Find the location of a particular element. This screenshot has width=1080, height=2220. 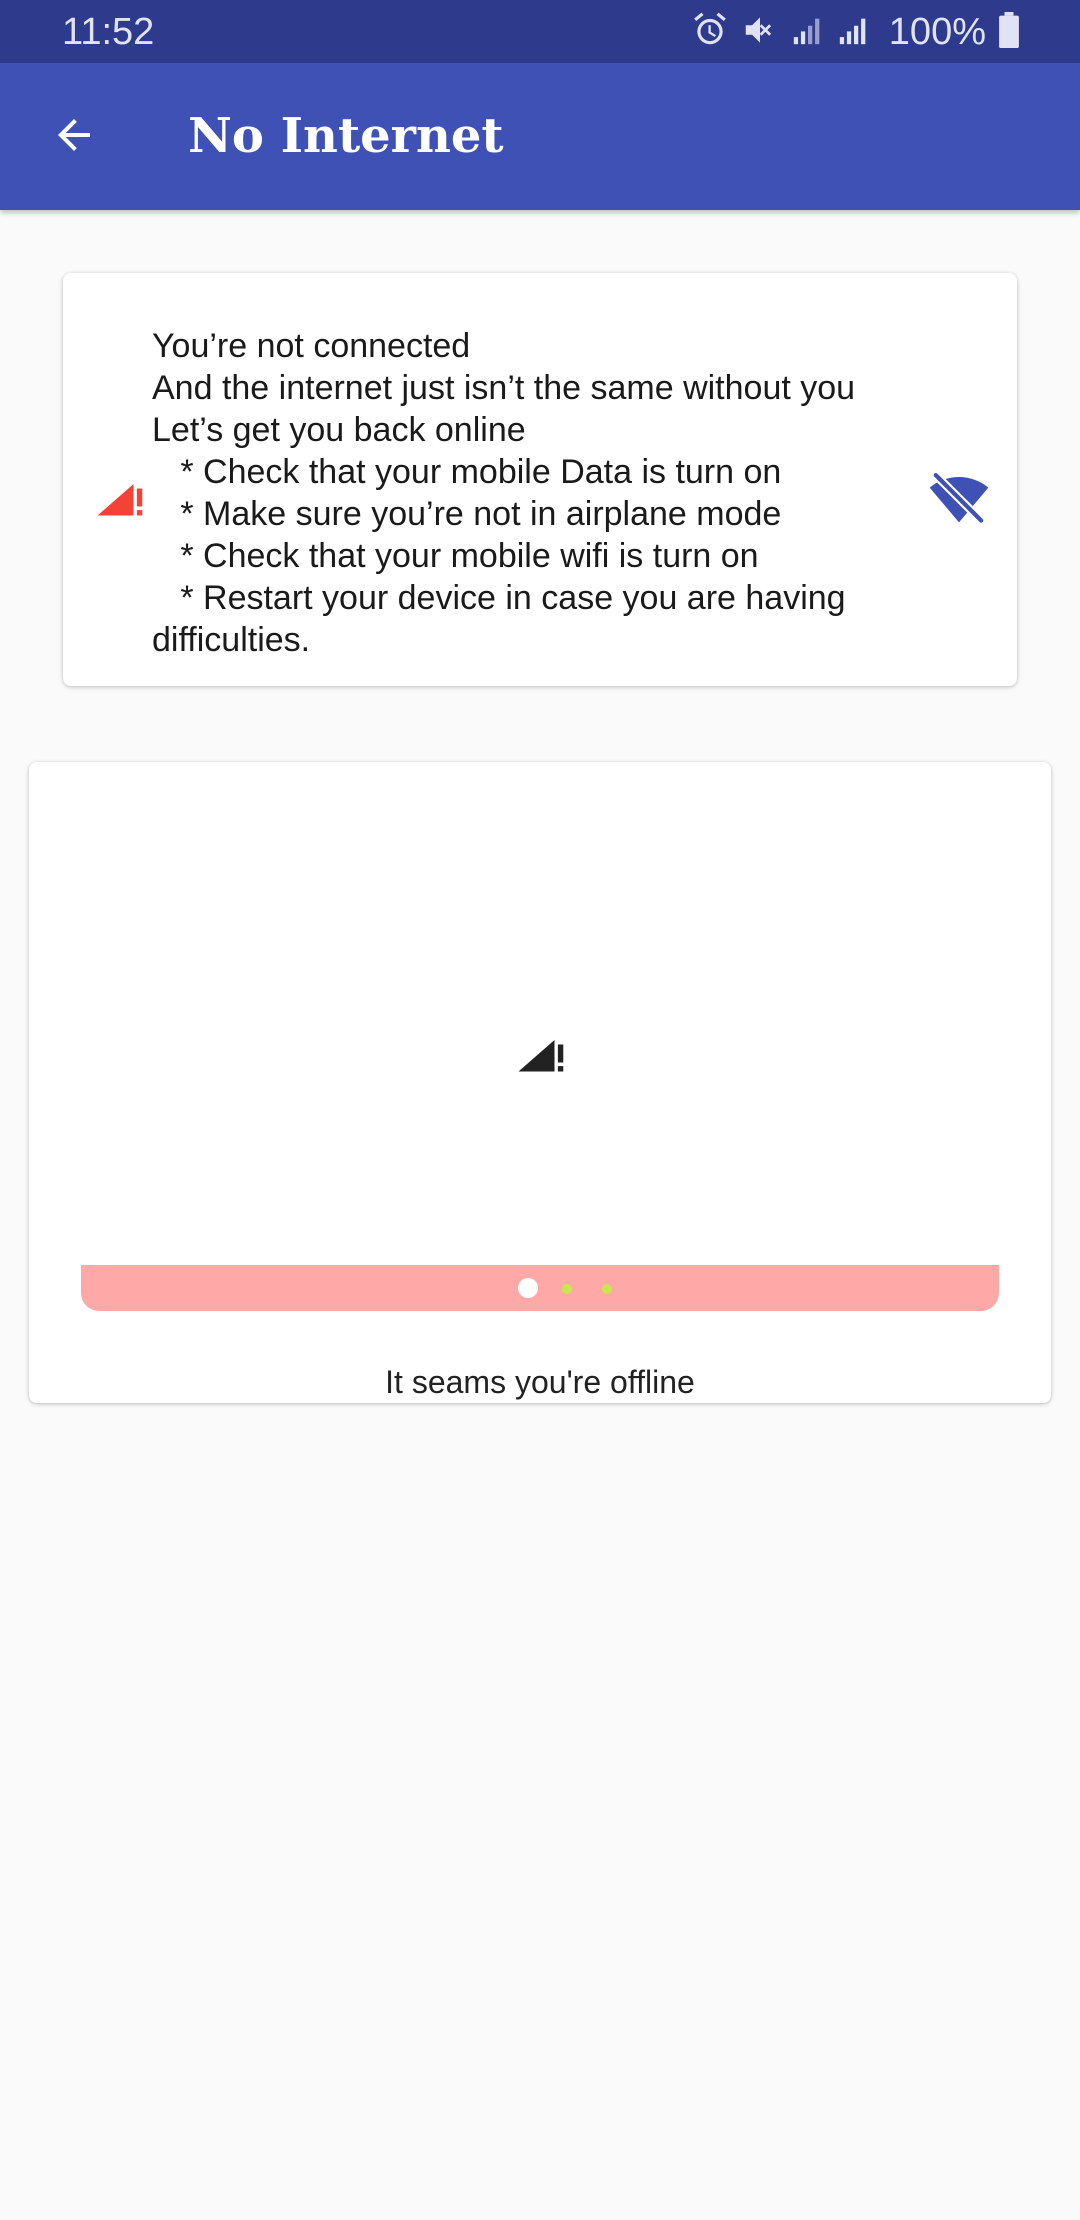

app-bar: No Internet is located at coordinates (540, 136).